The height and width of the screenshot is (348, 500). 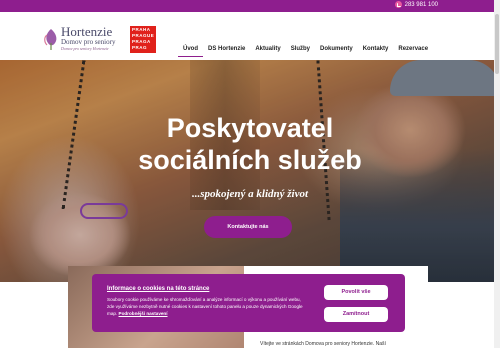 What do you see at coordinates (190, 51) in the screenshot?
I see `nav-item-uvod: Úvod` at bounding box center [190, 51].